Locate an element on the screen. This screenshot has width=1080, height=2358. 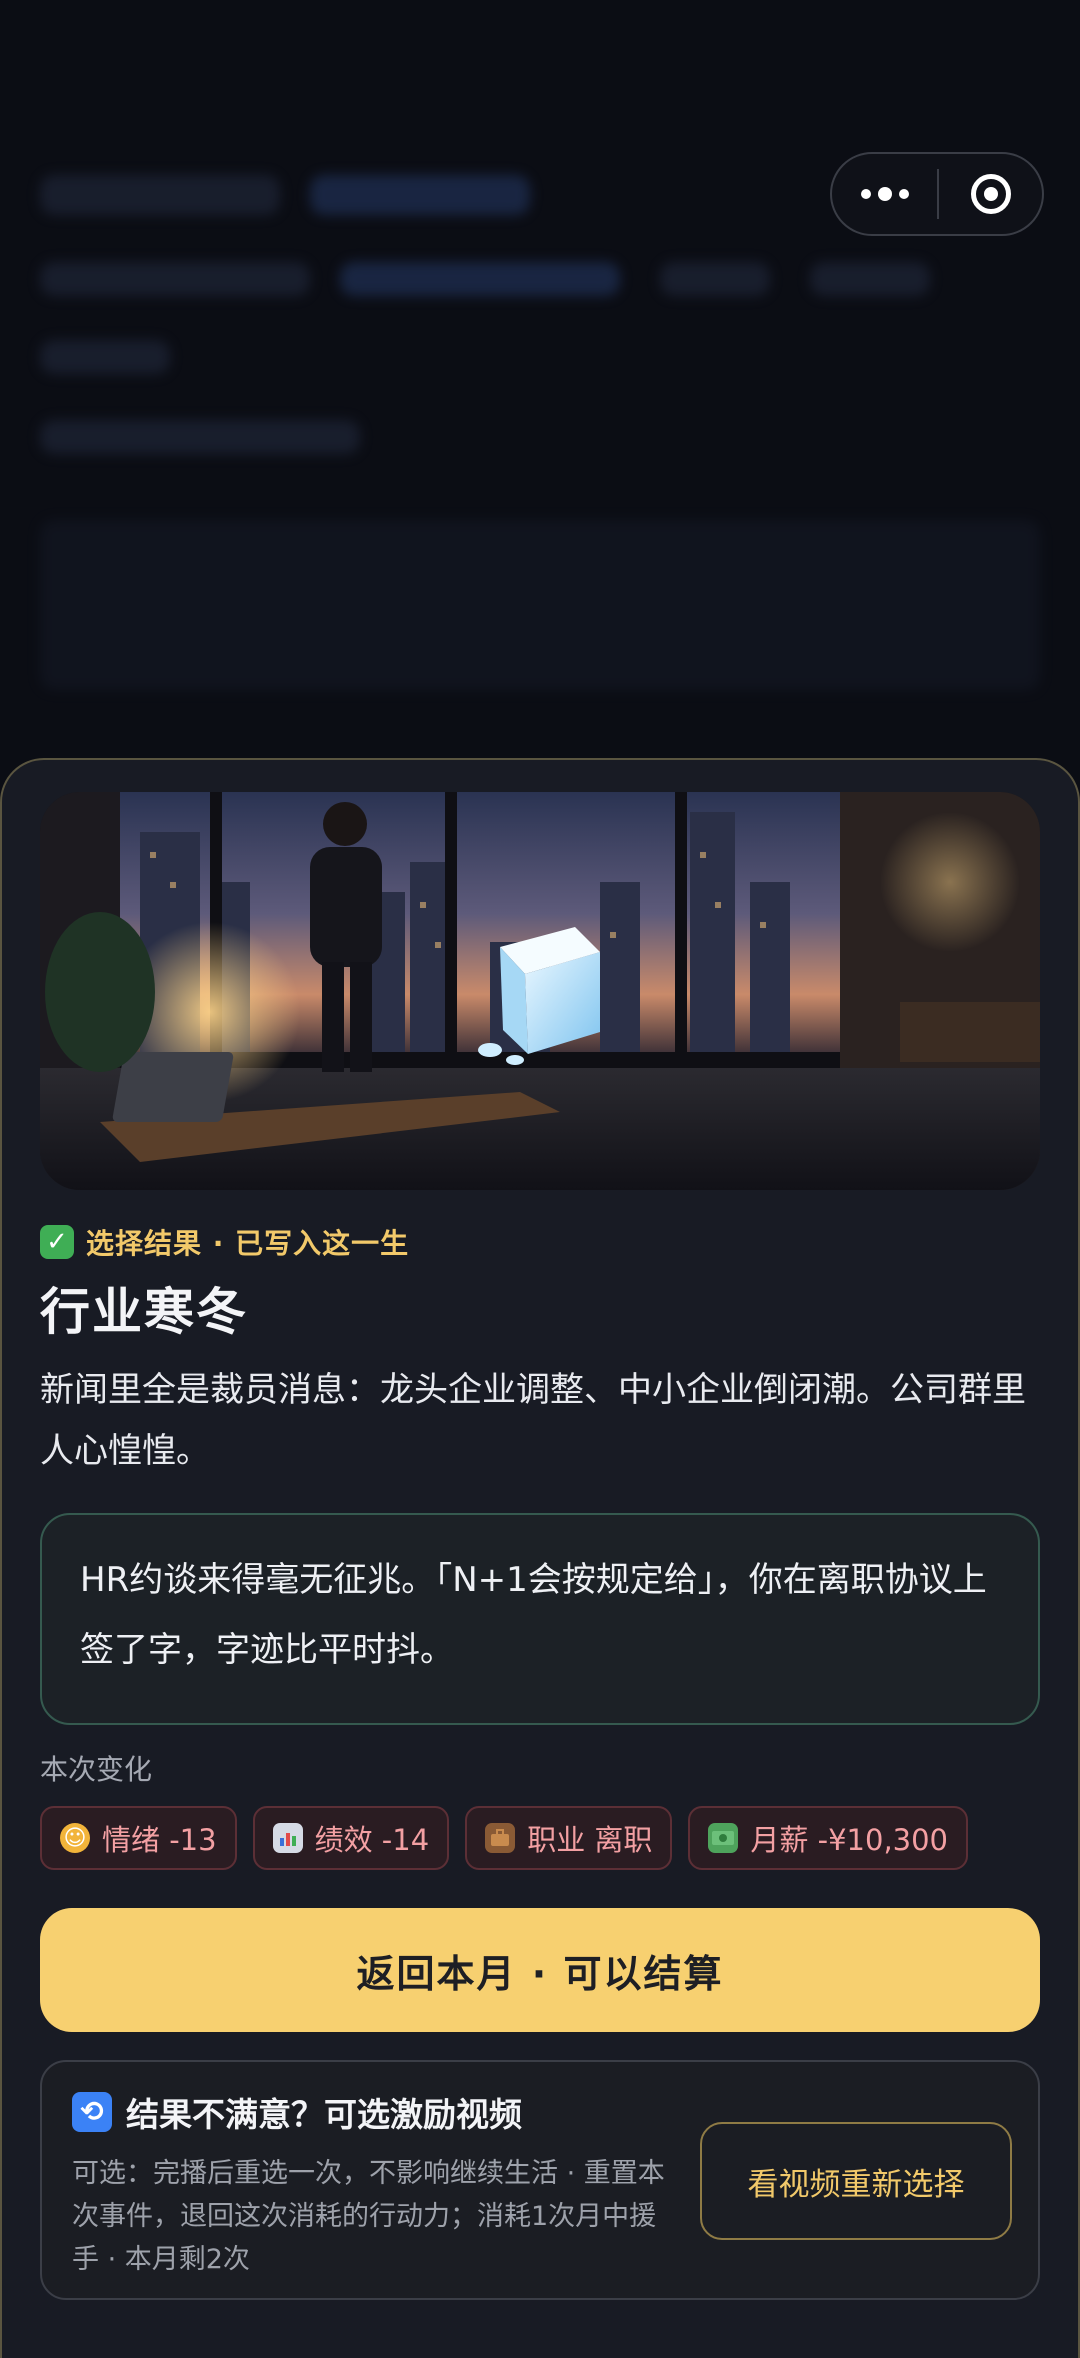
change-chip-text: 职业 离职 is located at coordinates (590, 1840).